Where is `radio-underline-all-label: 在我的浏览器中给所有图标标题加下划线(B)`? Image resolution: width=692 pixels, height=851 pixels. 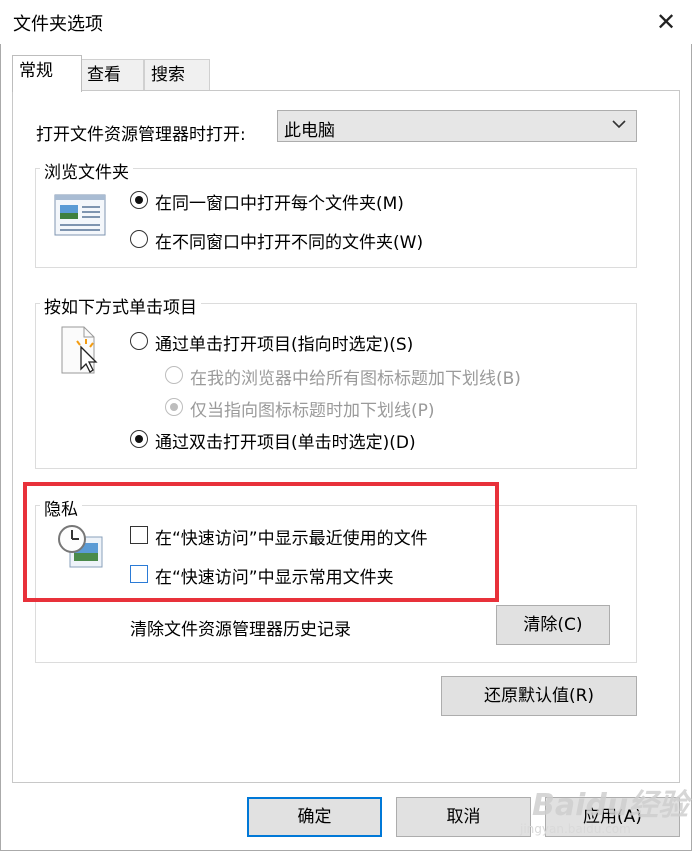
radio-underline-all-label: 在我的浏览器中给所有图标标题加下划线(B) is located at coordinates (355, 379).